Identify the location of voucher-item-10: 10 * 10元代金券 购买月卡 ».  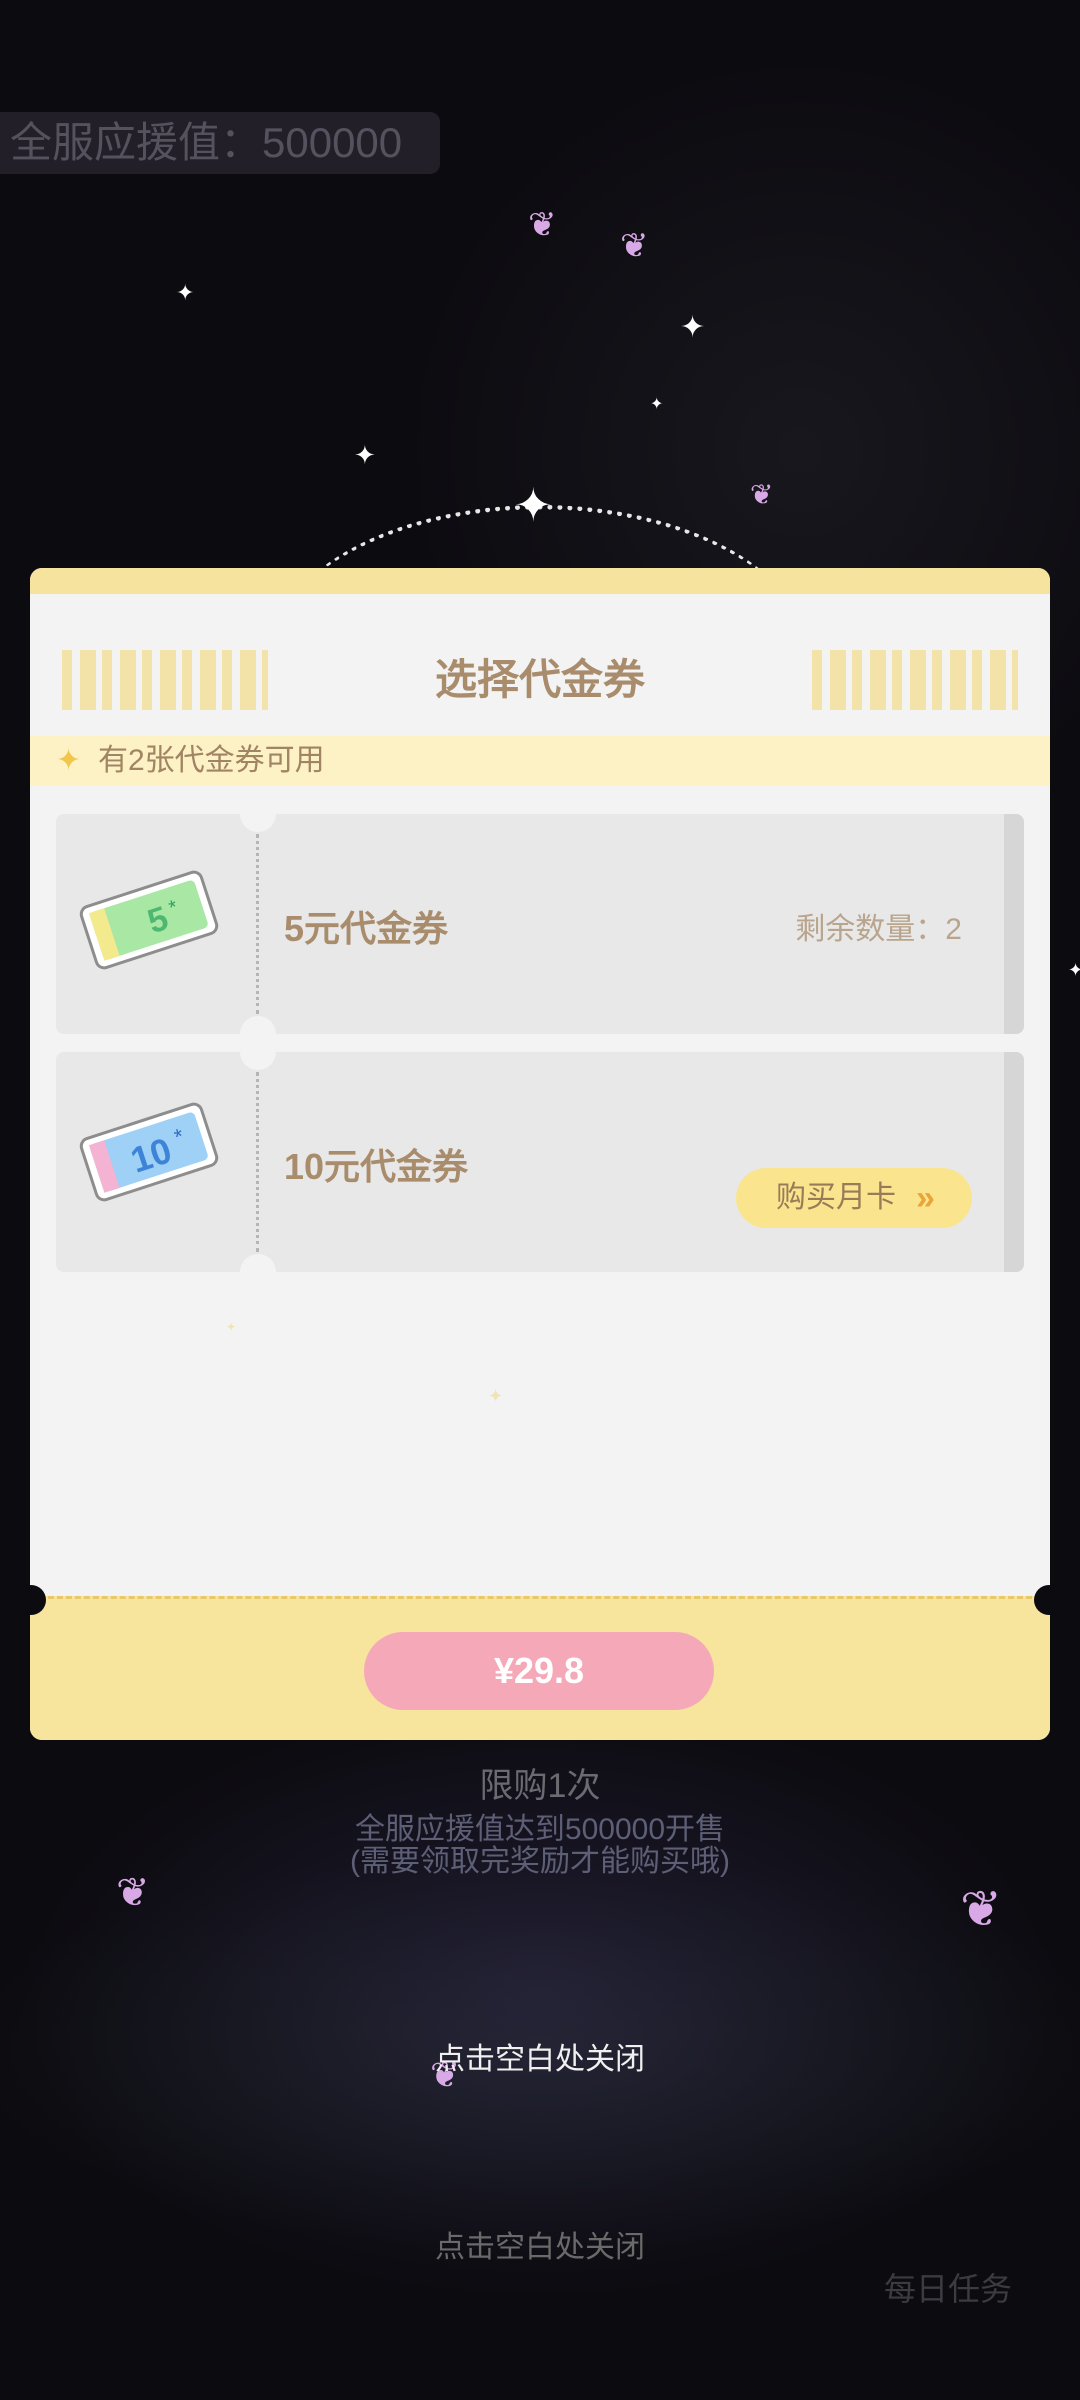
(540, 1162).